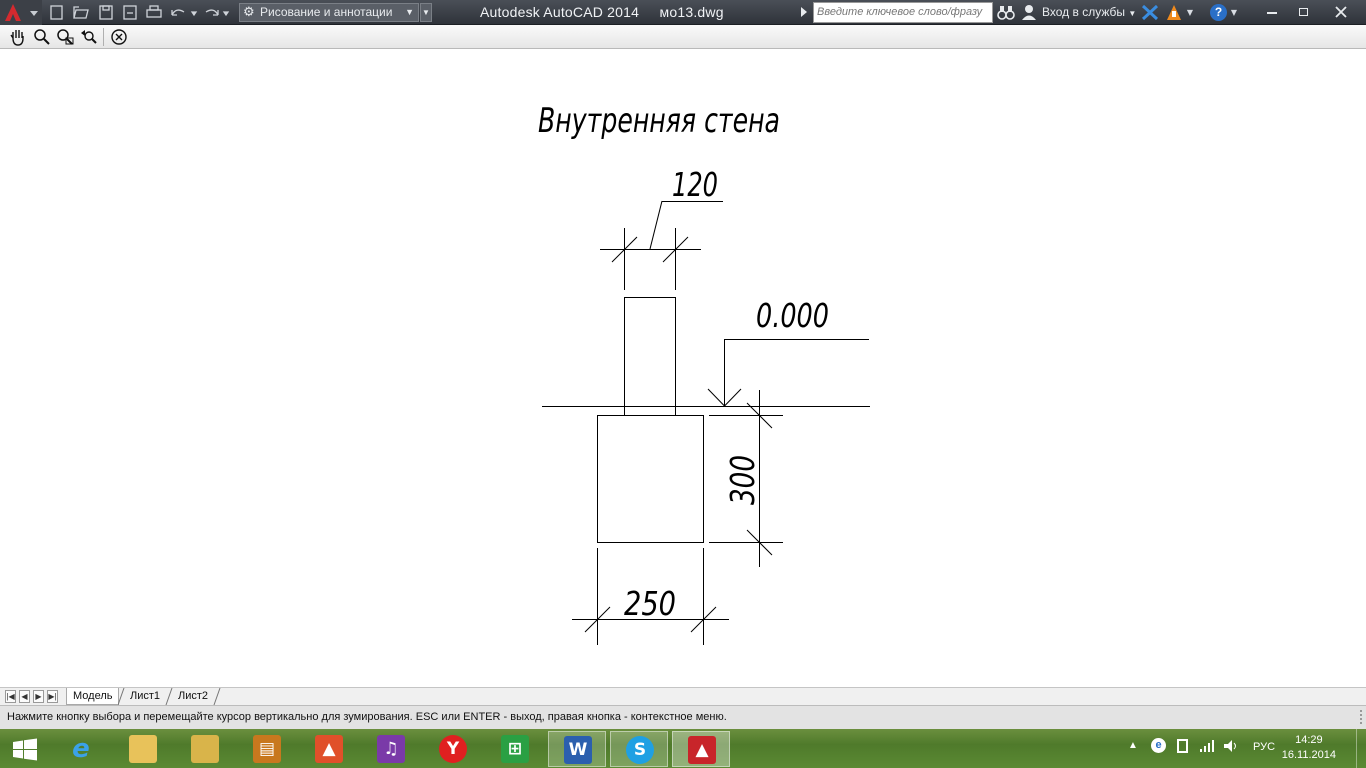  I want to click on start-button, so click(25, 749).